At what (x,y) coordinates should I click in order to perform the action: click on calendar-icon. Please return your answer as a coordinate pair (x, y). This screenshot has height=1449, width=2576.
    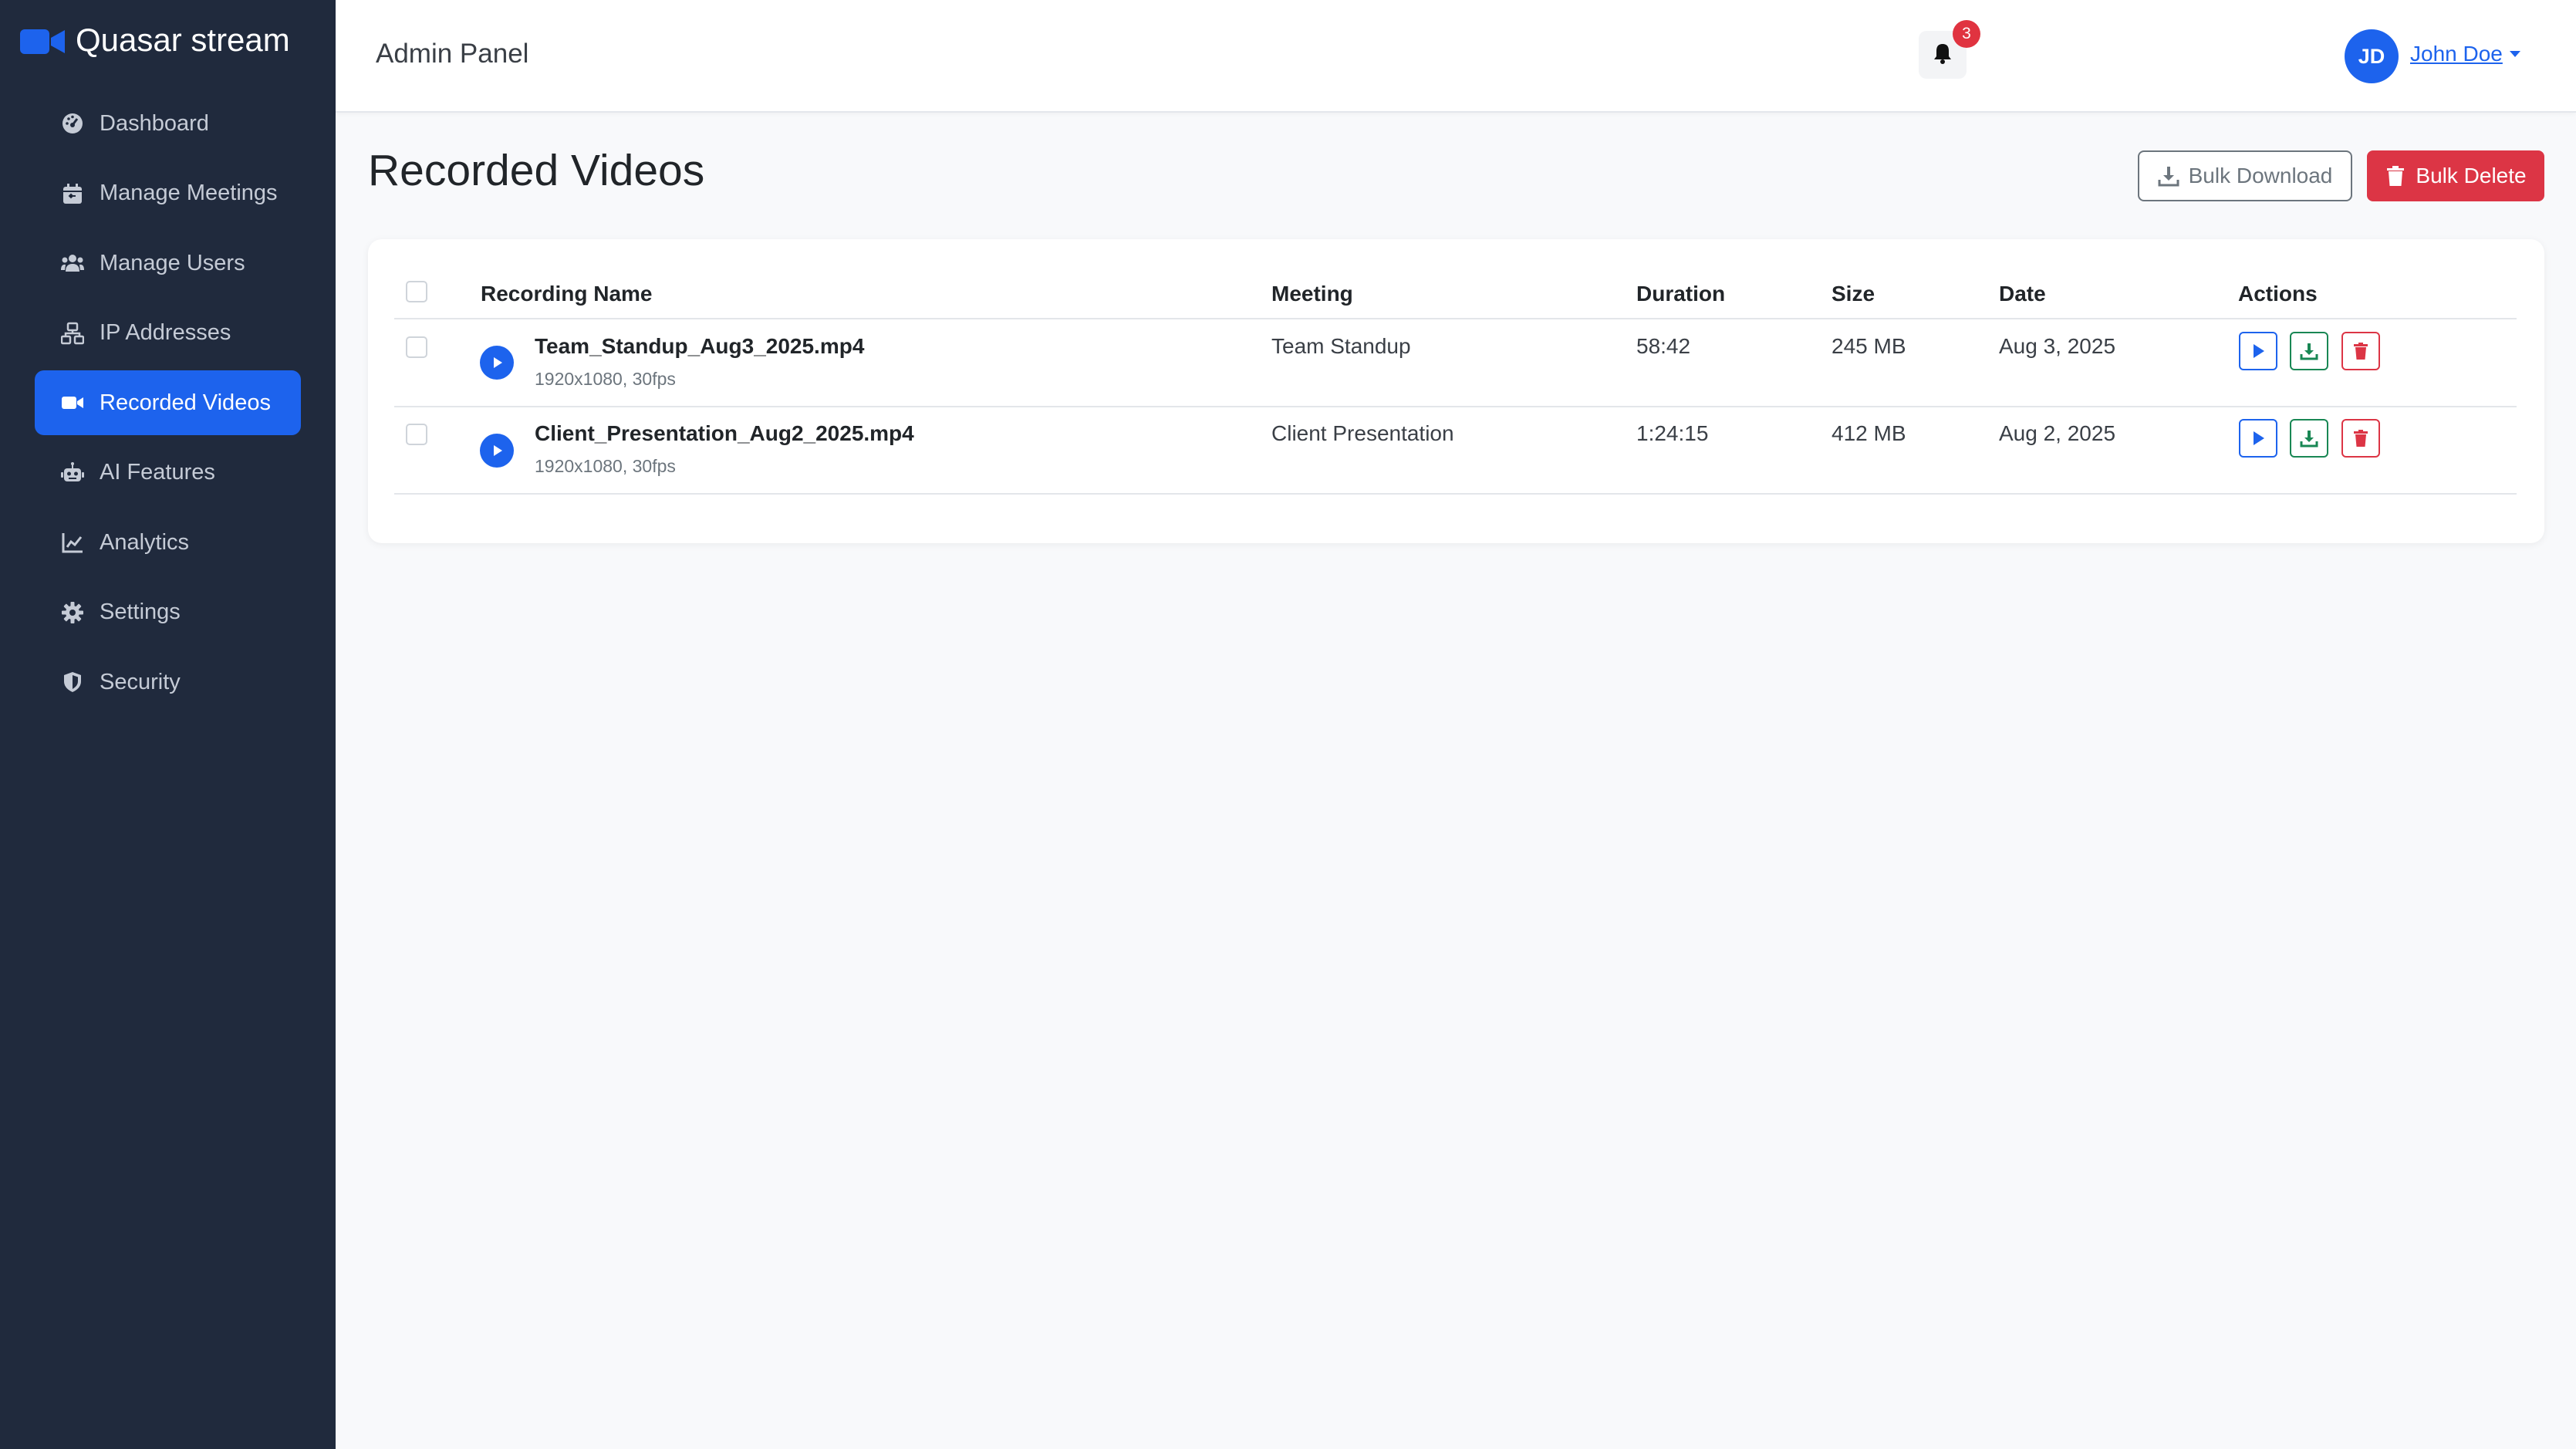
    Looking at the image, I should click on (72, 194).